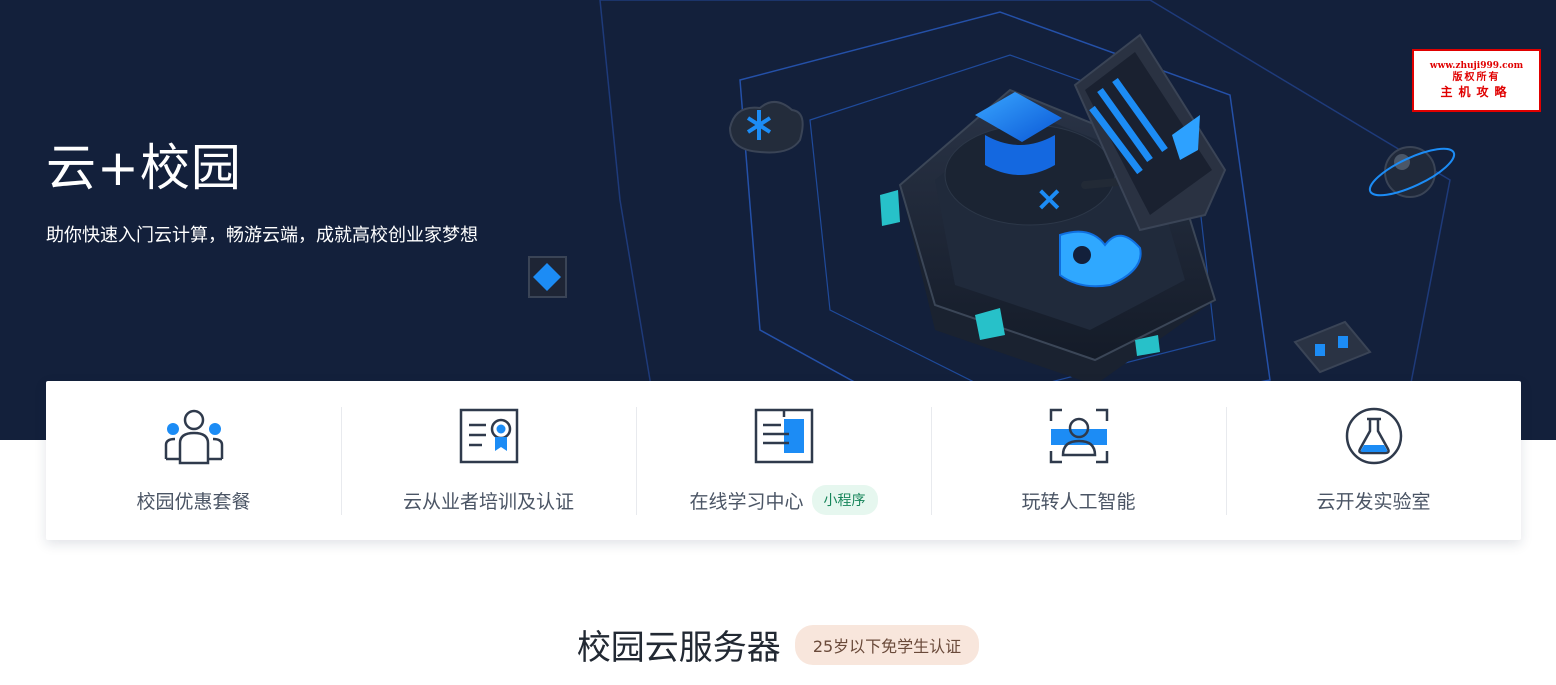 The height and width of the screenshot is (685, 1556). I want to click on flask-icon, so click(1373, 436).